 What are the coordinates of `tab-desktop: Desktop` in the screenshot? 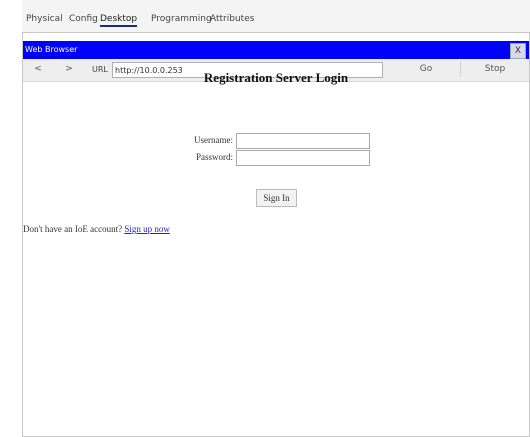 It's located at (119, 20).